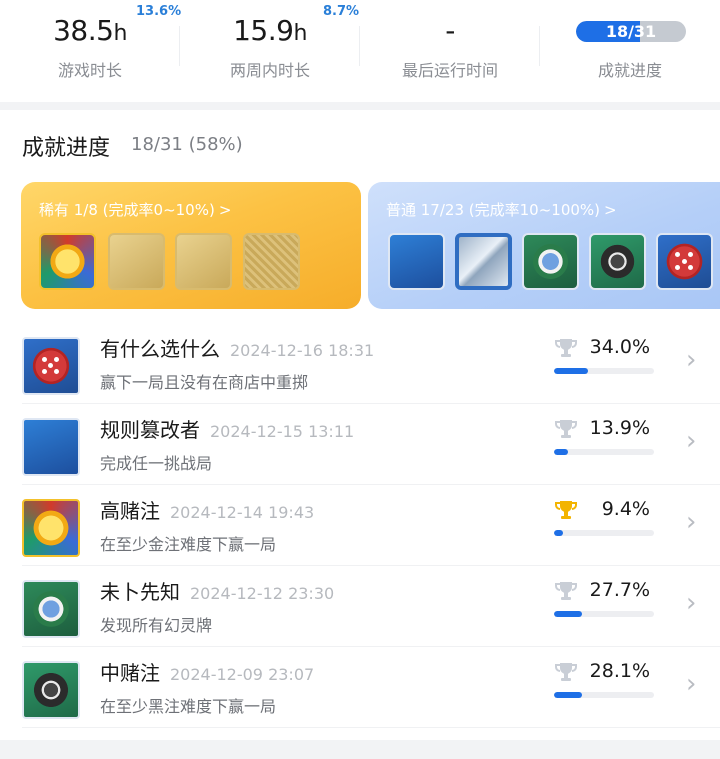  Describe the element at coordinates (625, 509) in the screenshot. I see `achievement-rate: 9.4%` at that location.